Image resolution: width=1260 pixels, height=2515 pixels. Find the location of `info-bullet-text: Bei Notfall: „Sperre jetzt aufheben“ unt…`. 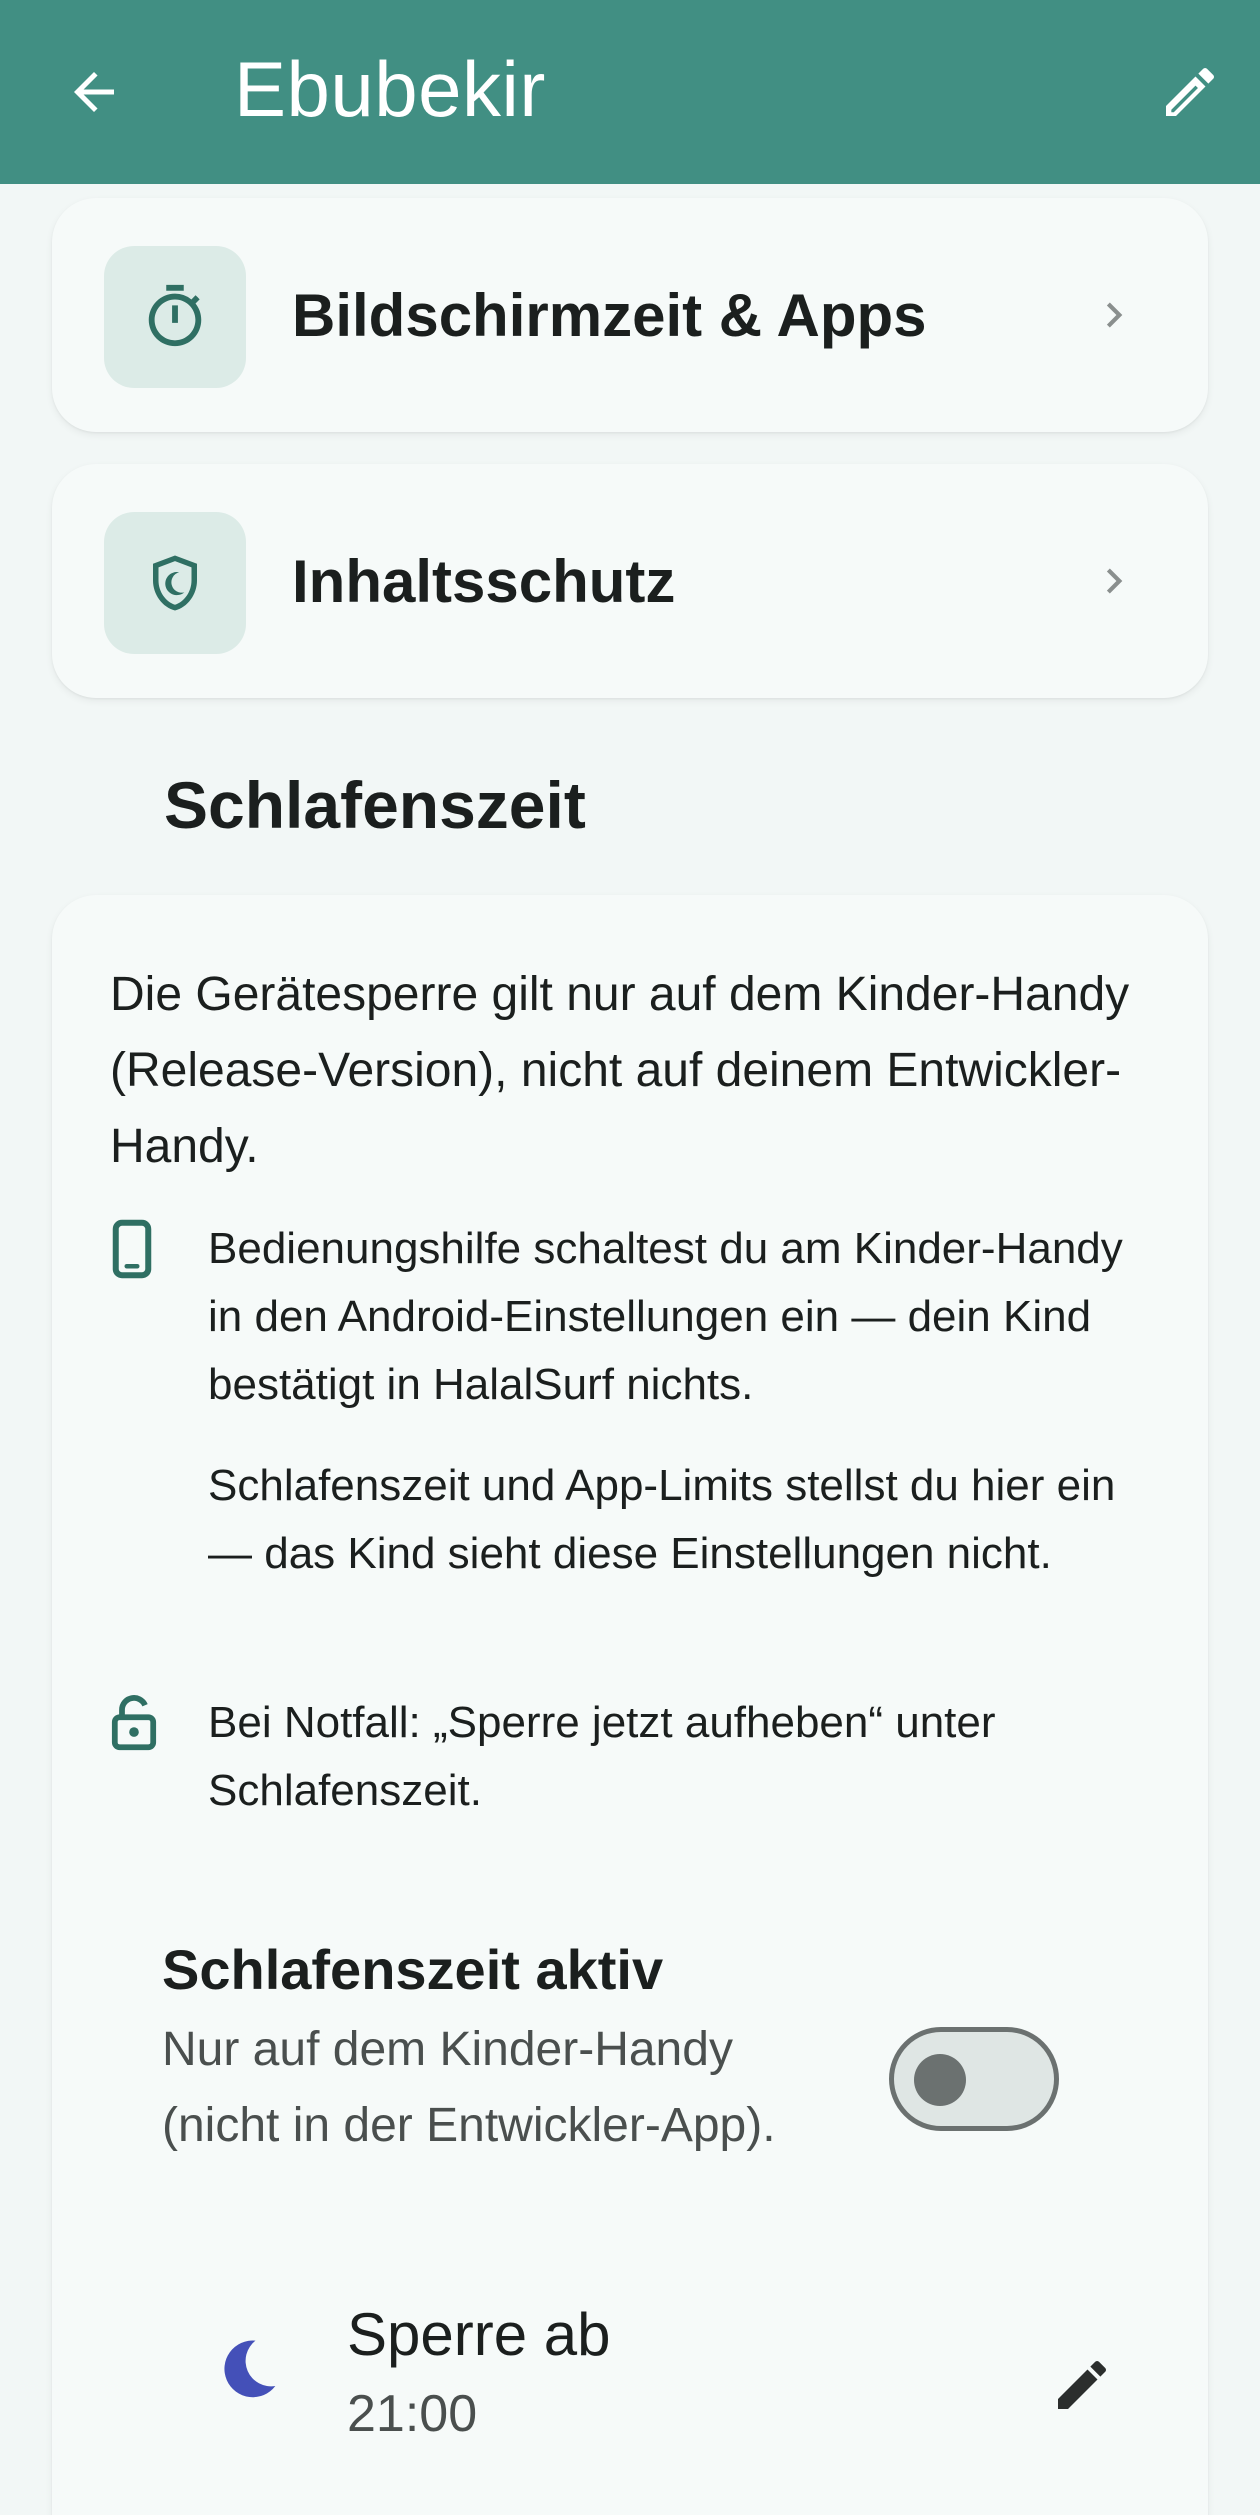

info-bullet-text: Bei Notfall: „Sperre jetzt aufheben“ unt… is located at coordinates (602, 1756).